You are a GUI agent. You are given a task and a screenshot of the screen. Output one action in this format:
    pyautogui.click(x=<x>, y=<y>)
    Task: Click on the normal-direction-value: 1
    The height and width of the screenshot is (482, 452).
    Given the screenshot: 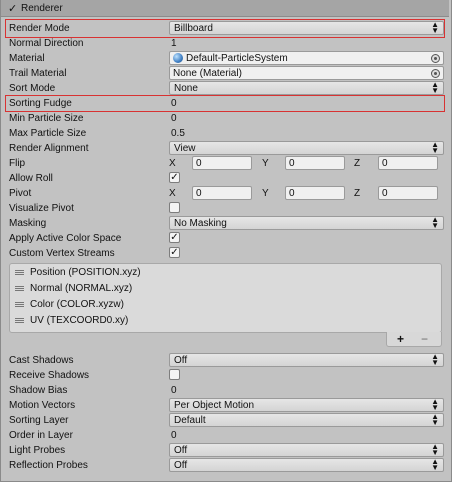 What is the action you would take?
    pyautogui.click(x=174, y=43)
    